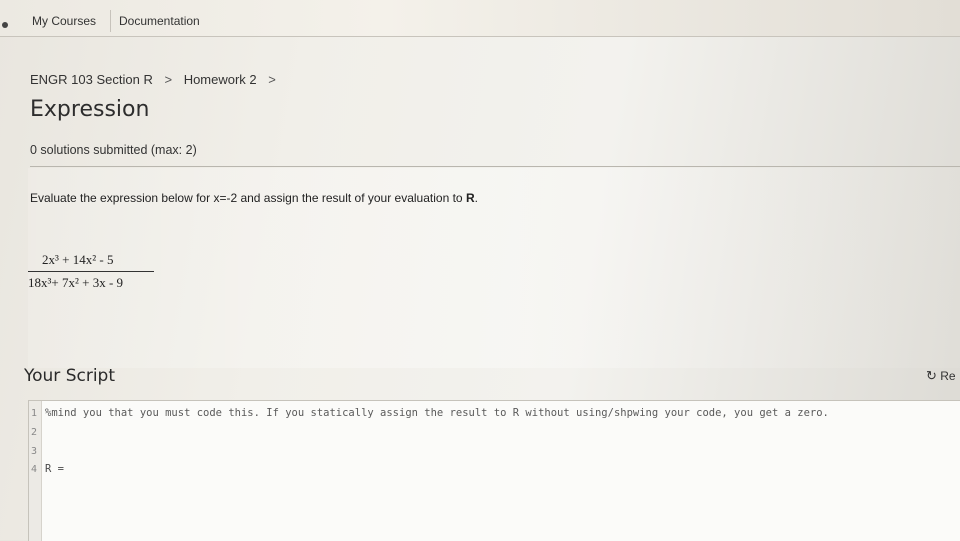 The width and height of the screenshot is (960, 541). What do you see at coordinates (91, 79) in the screenshot?
I see `breadcrumb-course: ENGR 103 Section R` at bounding box center [91, 79].